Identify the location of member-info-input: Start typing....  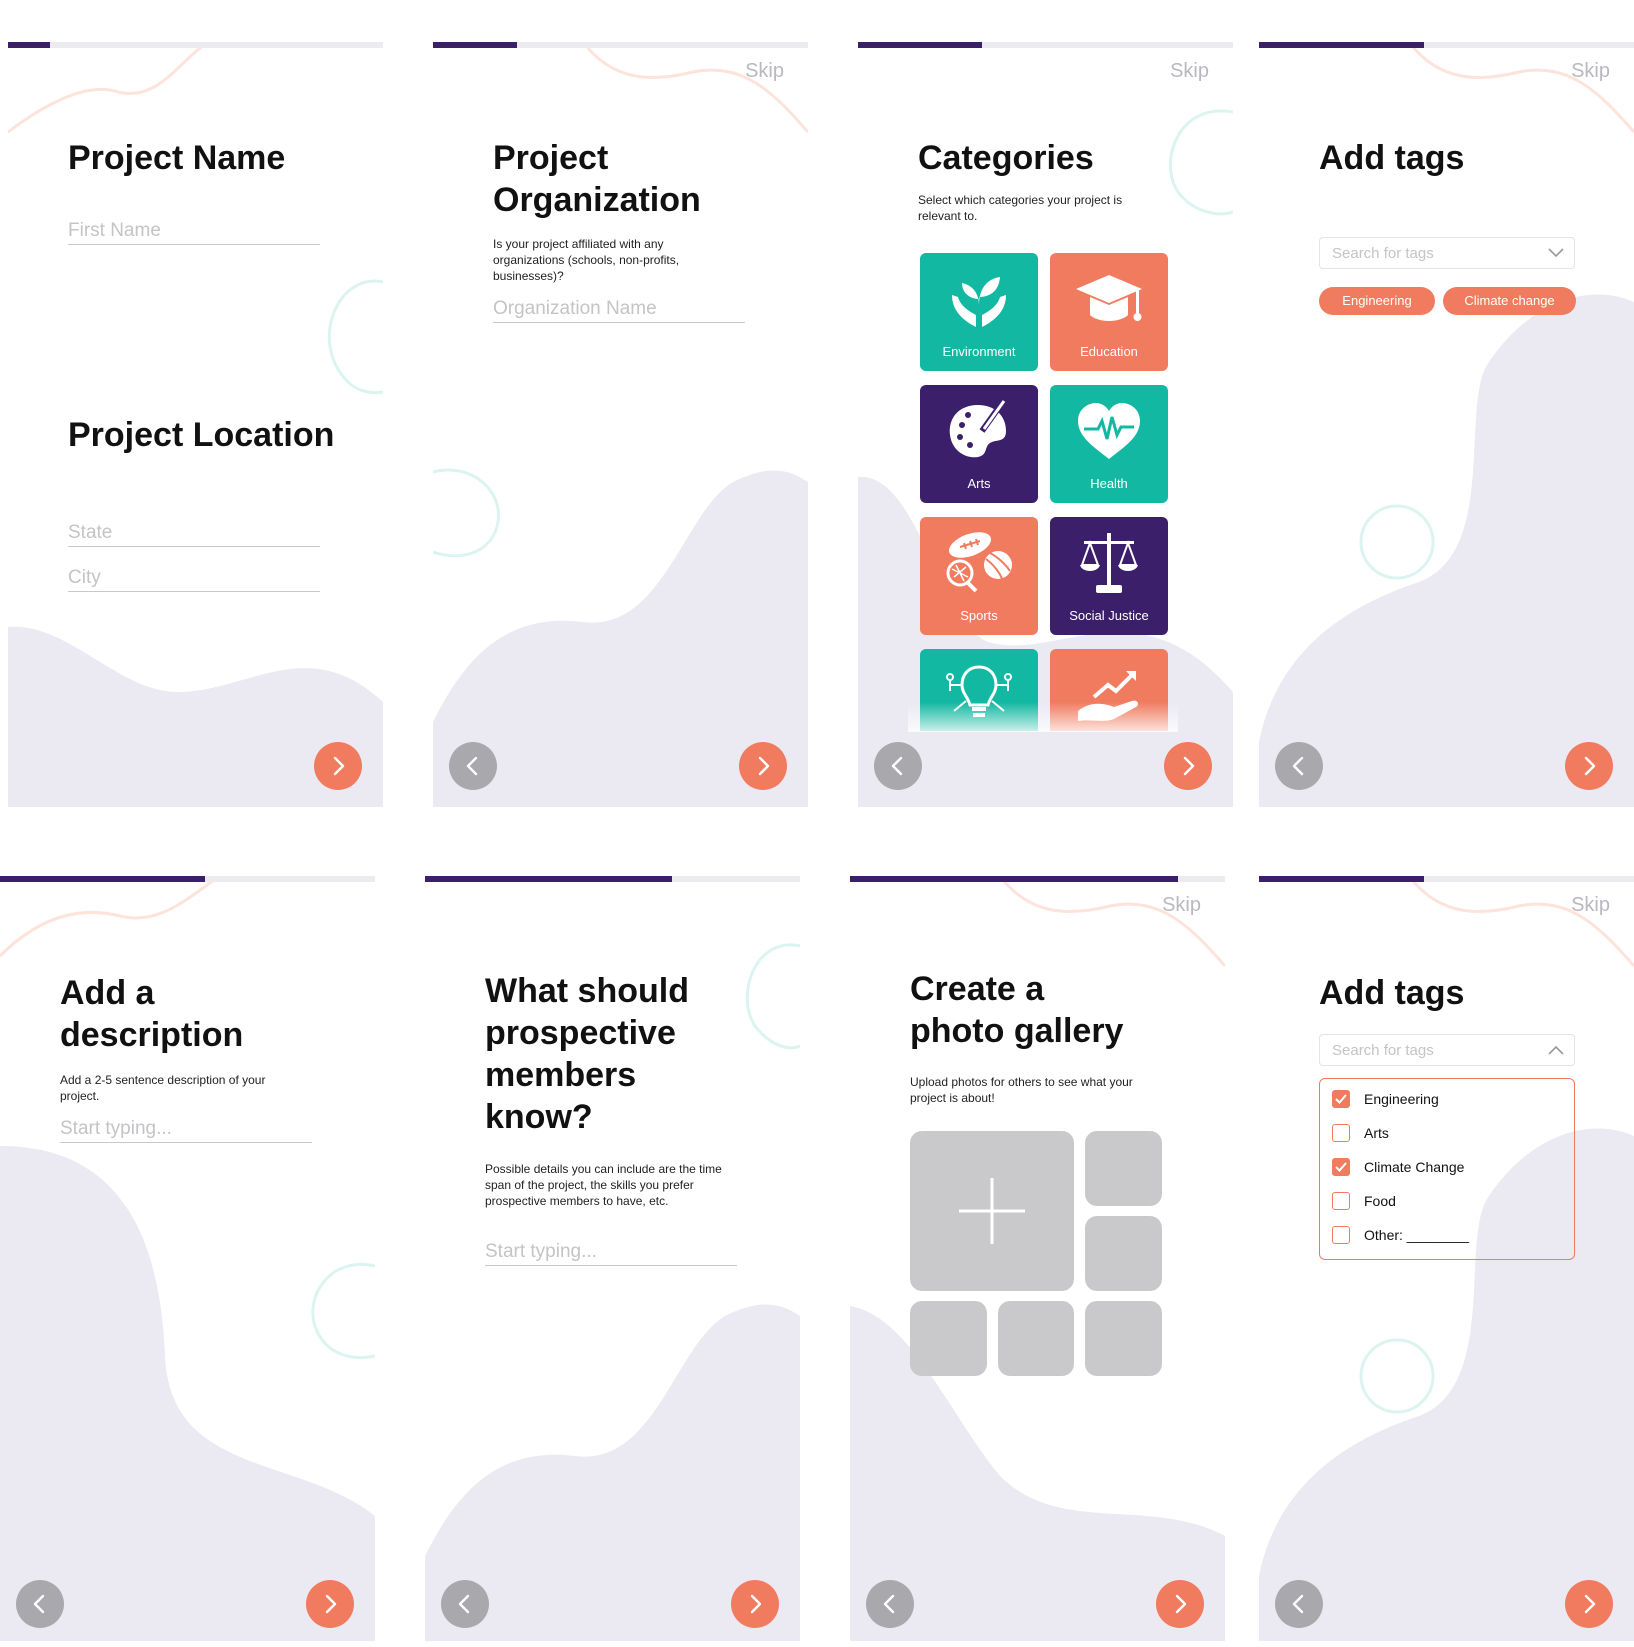
(611, 1253).